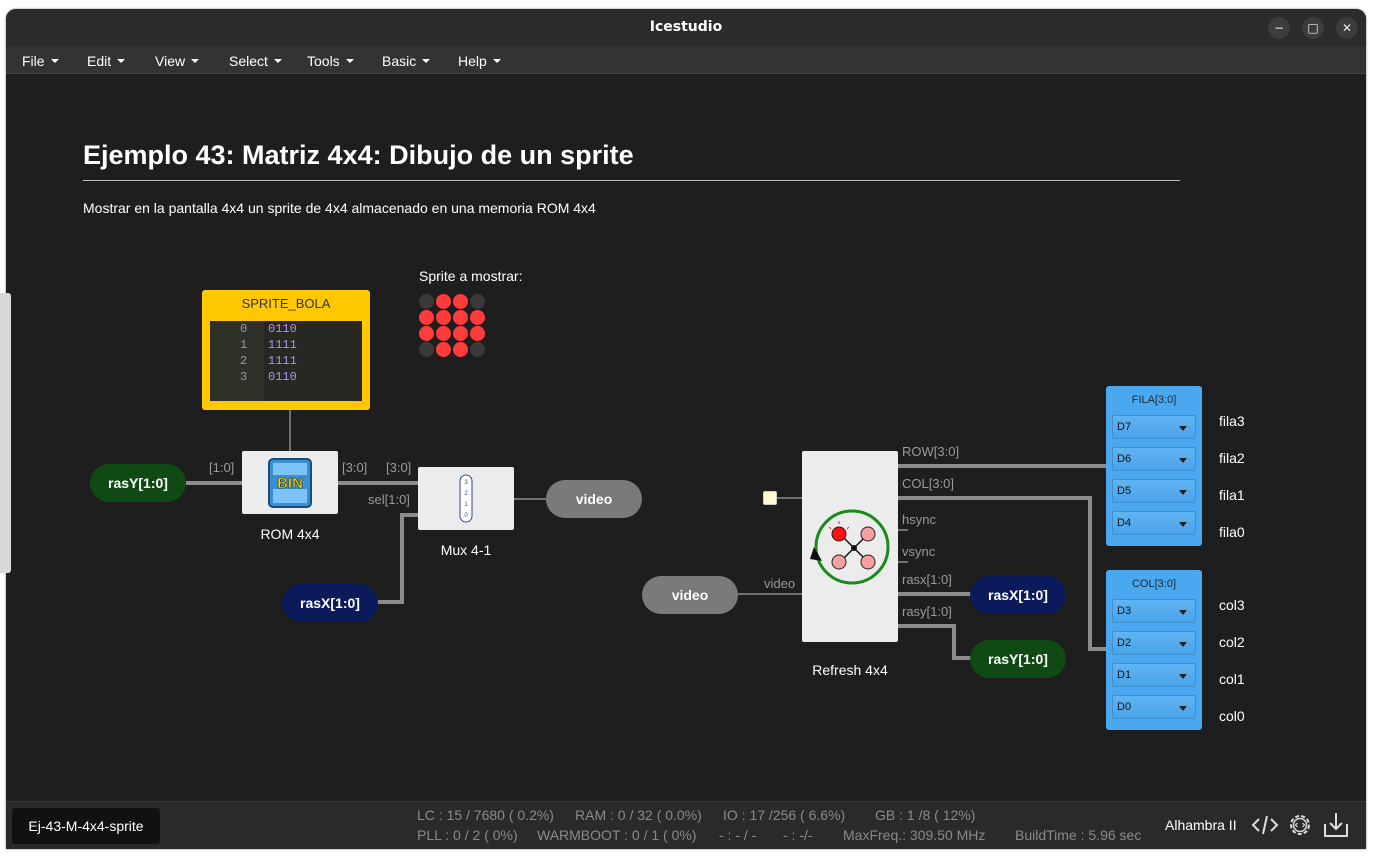 Image resolution: width=1375 pixels, height=857 pixels. What do you see at coordinates (406, 61) in the screenshot?
I see `menu-basic: Basic` at bounding box center [406, 61].